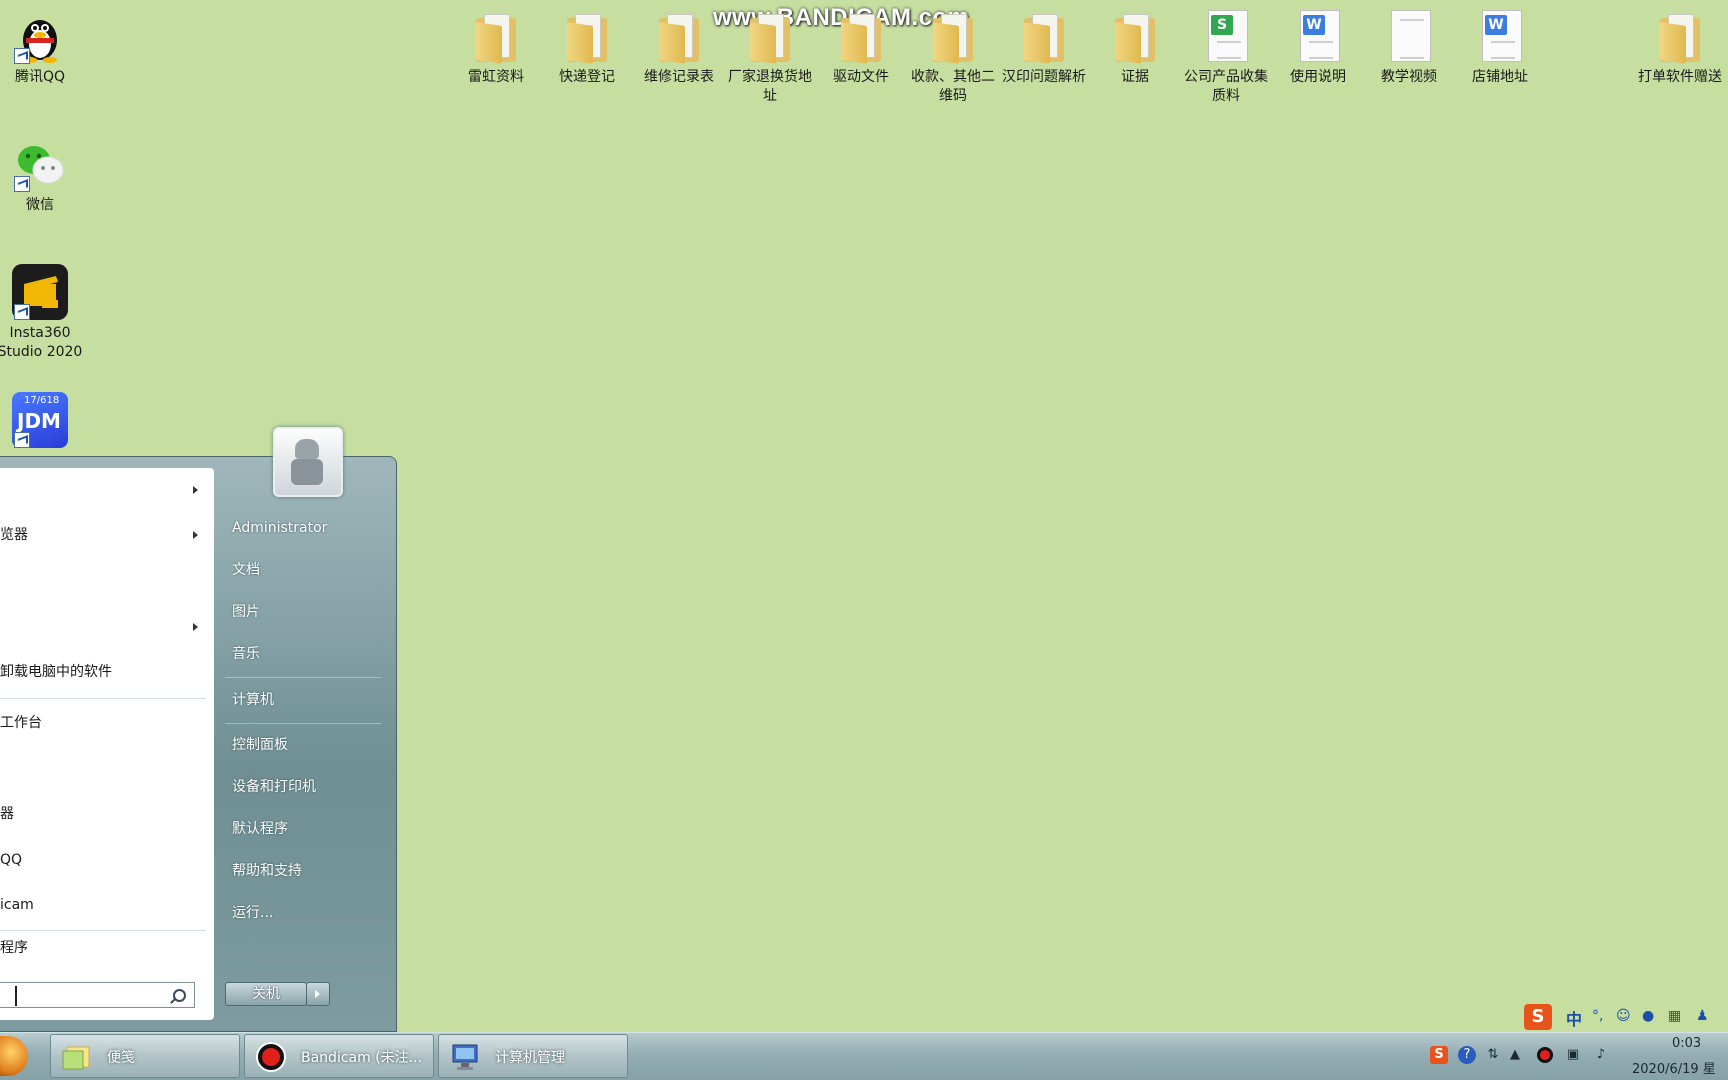 The width and height of the screenshot is (1728, 1080). What do you see at coordinates (533, 1056) in the screenshot?
I see `taskbar-button-computer-management: 计算机管理` at bounding box center [533, 1056].